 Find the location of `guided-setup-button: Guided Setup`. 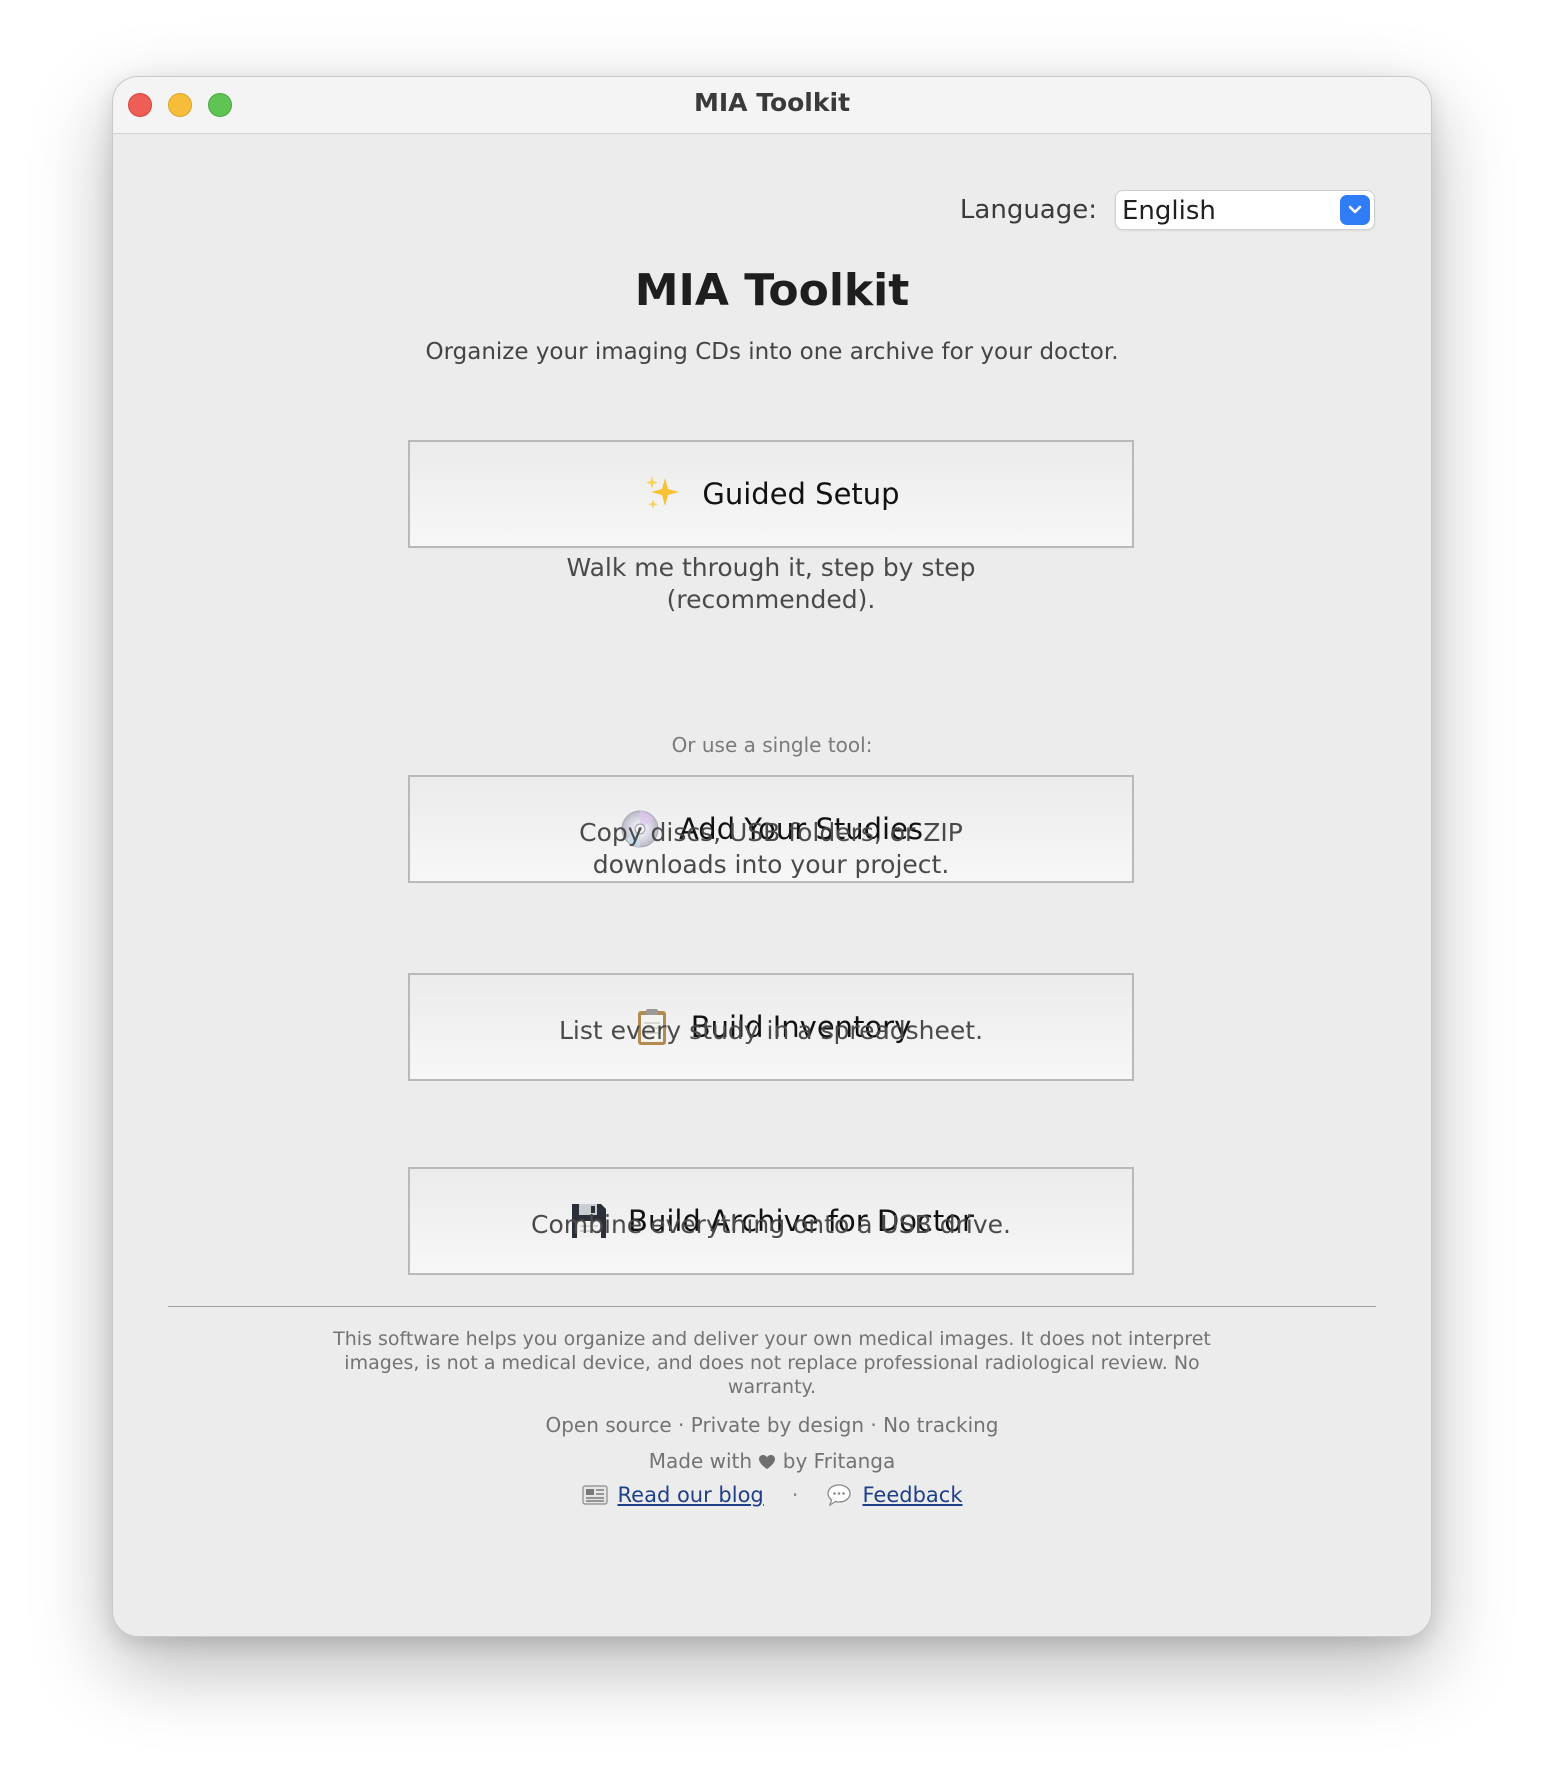

guided-setup-button: Guided Setup is located at coordinates (771, 494).